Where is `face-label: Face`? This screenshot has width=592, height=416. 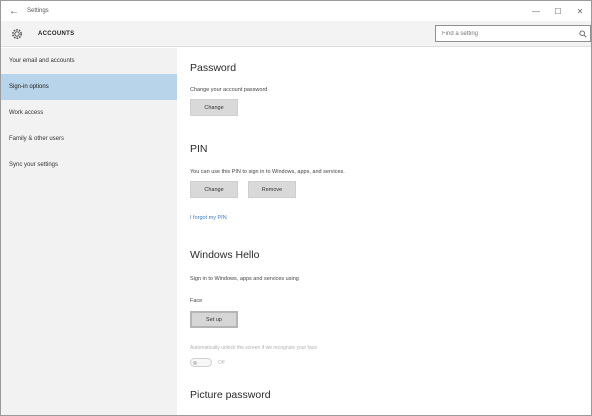 face-label: Face is located at coordinates (196, 301).